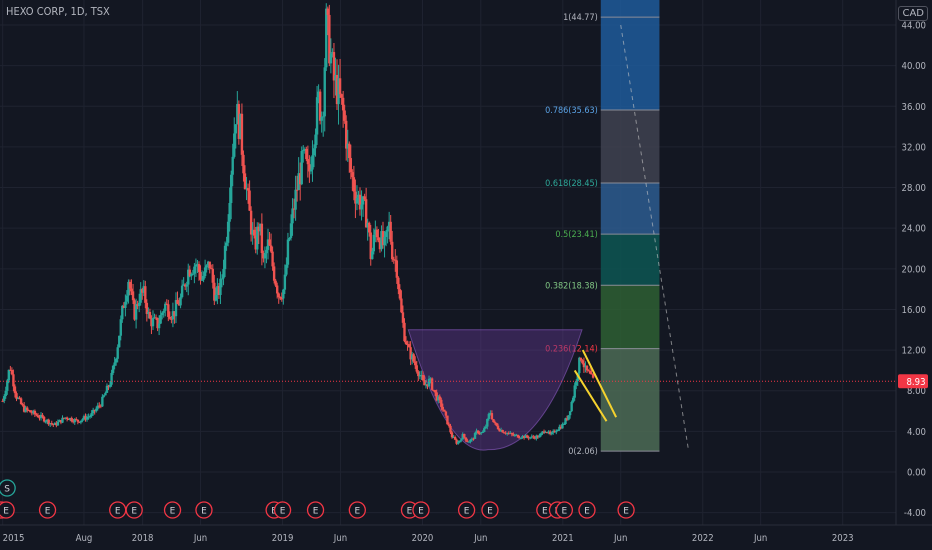 Image resolution: width=932 pixels, height=550 pixels. Describe the element at coordinates (7, 490) in the screenshot. I see `split-event-label: S` at that location.